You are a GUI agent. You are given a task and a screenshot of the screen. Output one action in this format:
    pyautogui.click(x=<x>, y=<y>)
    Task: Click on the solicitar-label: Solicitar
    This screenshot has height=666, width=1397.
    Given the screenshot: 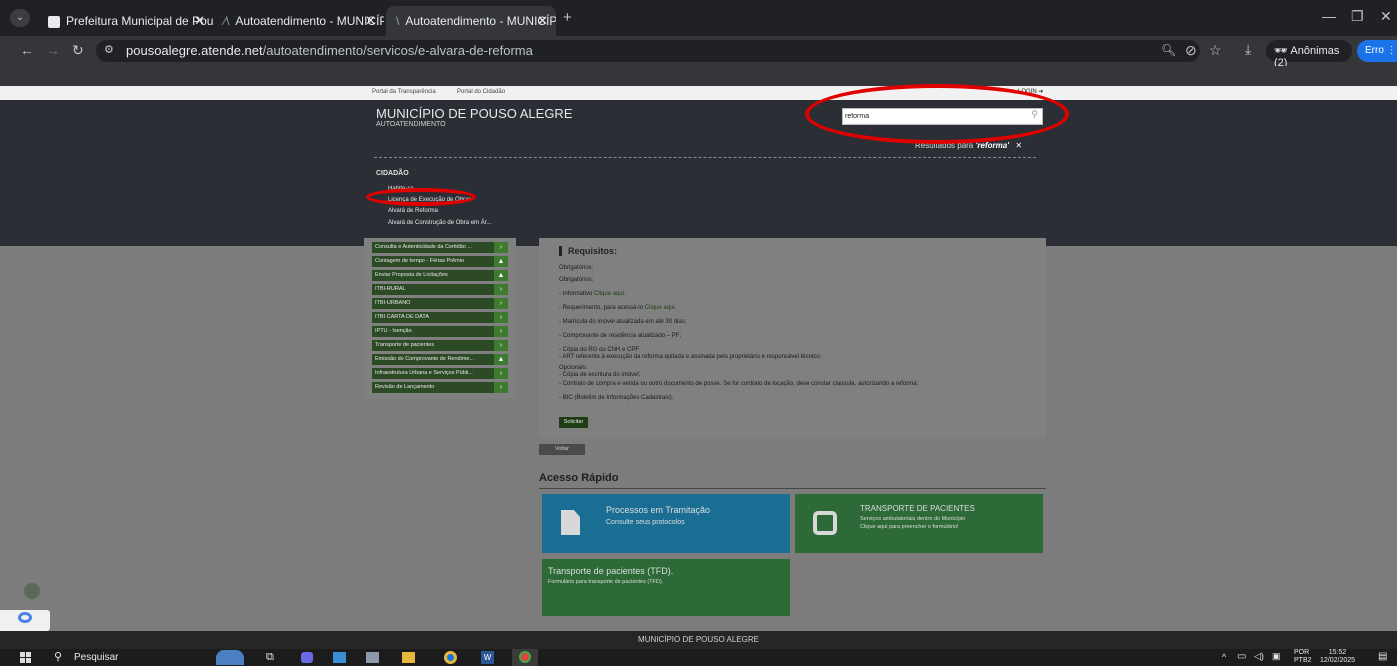 What is the action you would take?
    pyautogui.click(x=573, y=422)
    